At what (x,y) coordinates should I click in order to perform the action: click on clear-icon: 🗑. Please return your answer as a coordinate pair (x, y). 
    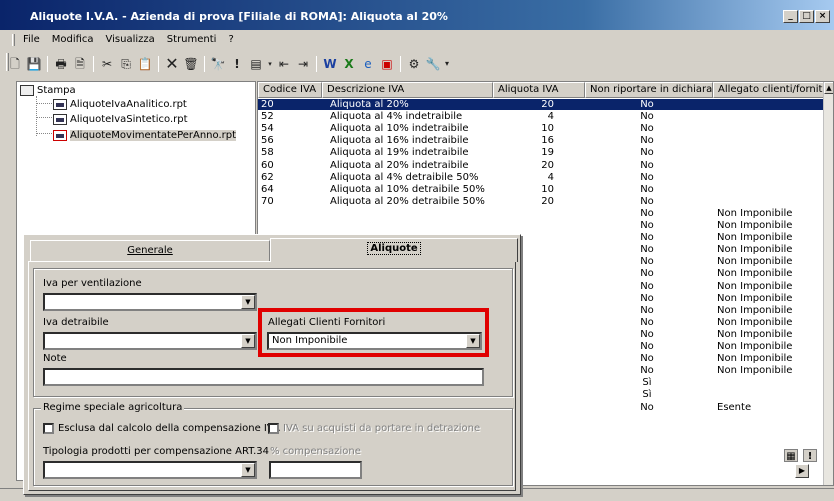
    Looking at the image, I should click on (191, 64).